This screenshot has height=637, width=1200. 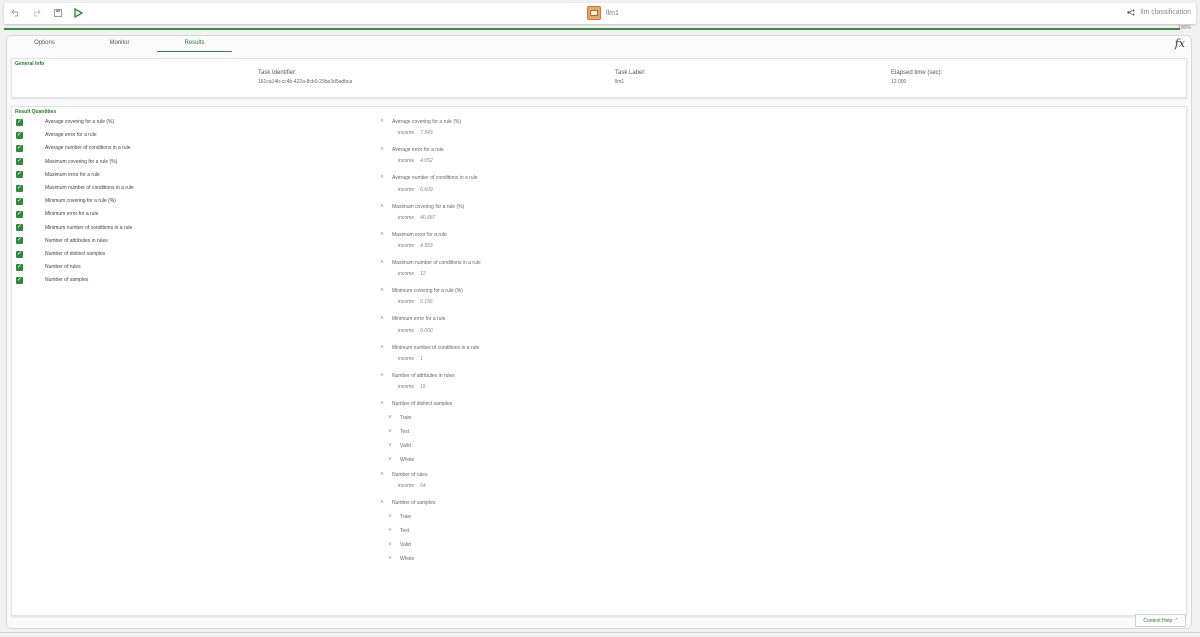 What do you see at coordinates (427, 178) in the screenshot?
I see `quantity-tree-node: ˄ Average number of conditions in a rule` at bounding box center [427, 178].